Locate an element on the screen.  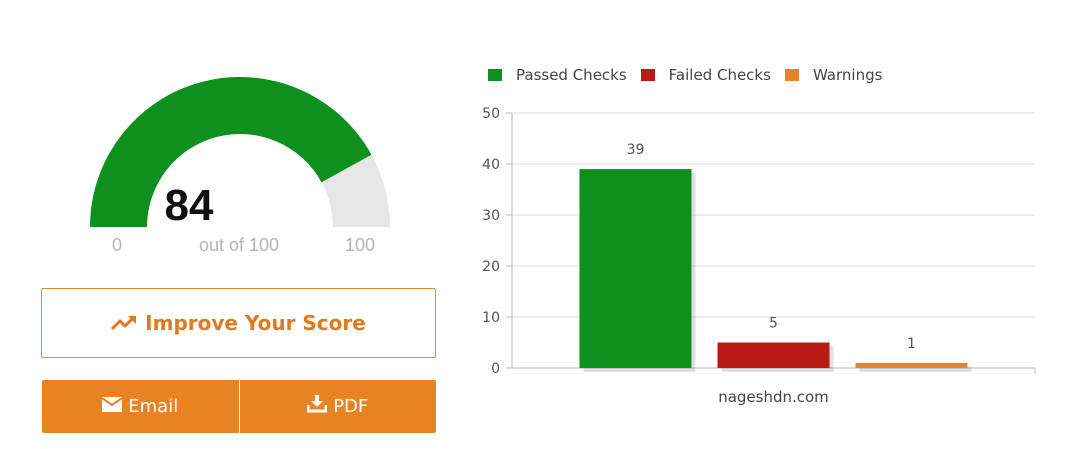
improve-score-button: Improve Your Score is located at coordinates (238, 323).